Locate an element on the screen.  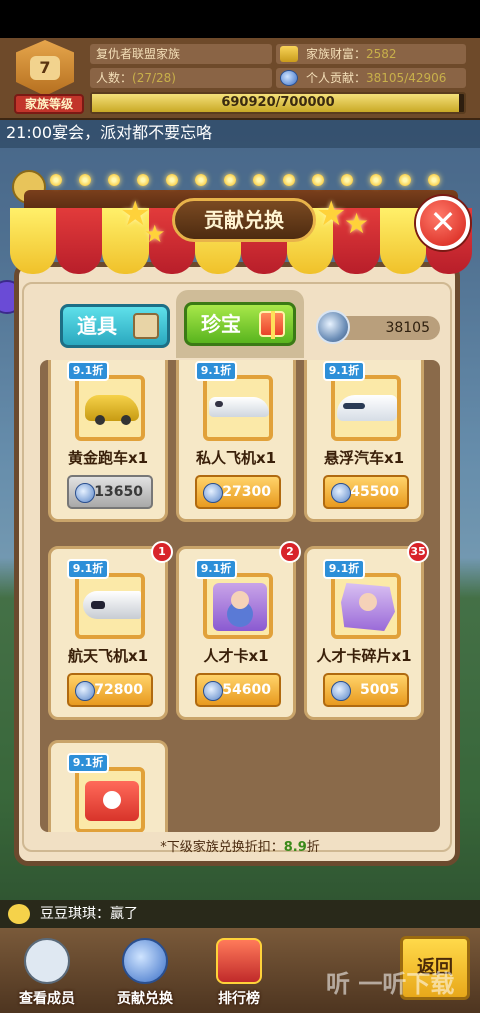
tab-props-label: 道具 is located at coordinates (97, 326).